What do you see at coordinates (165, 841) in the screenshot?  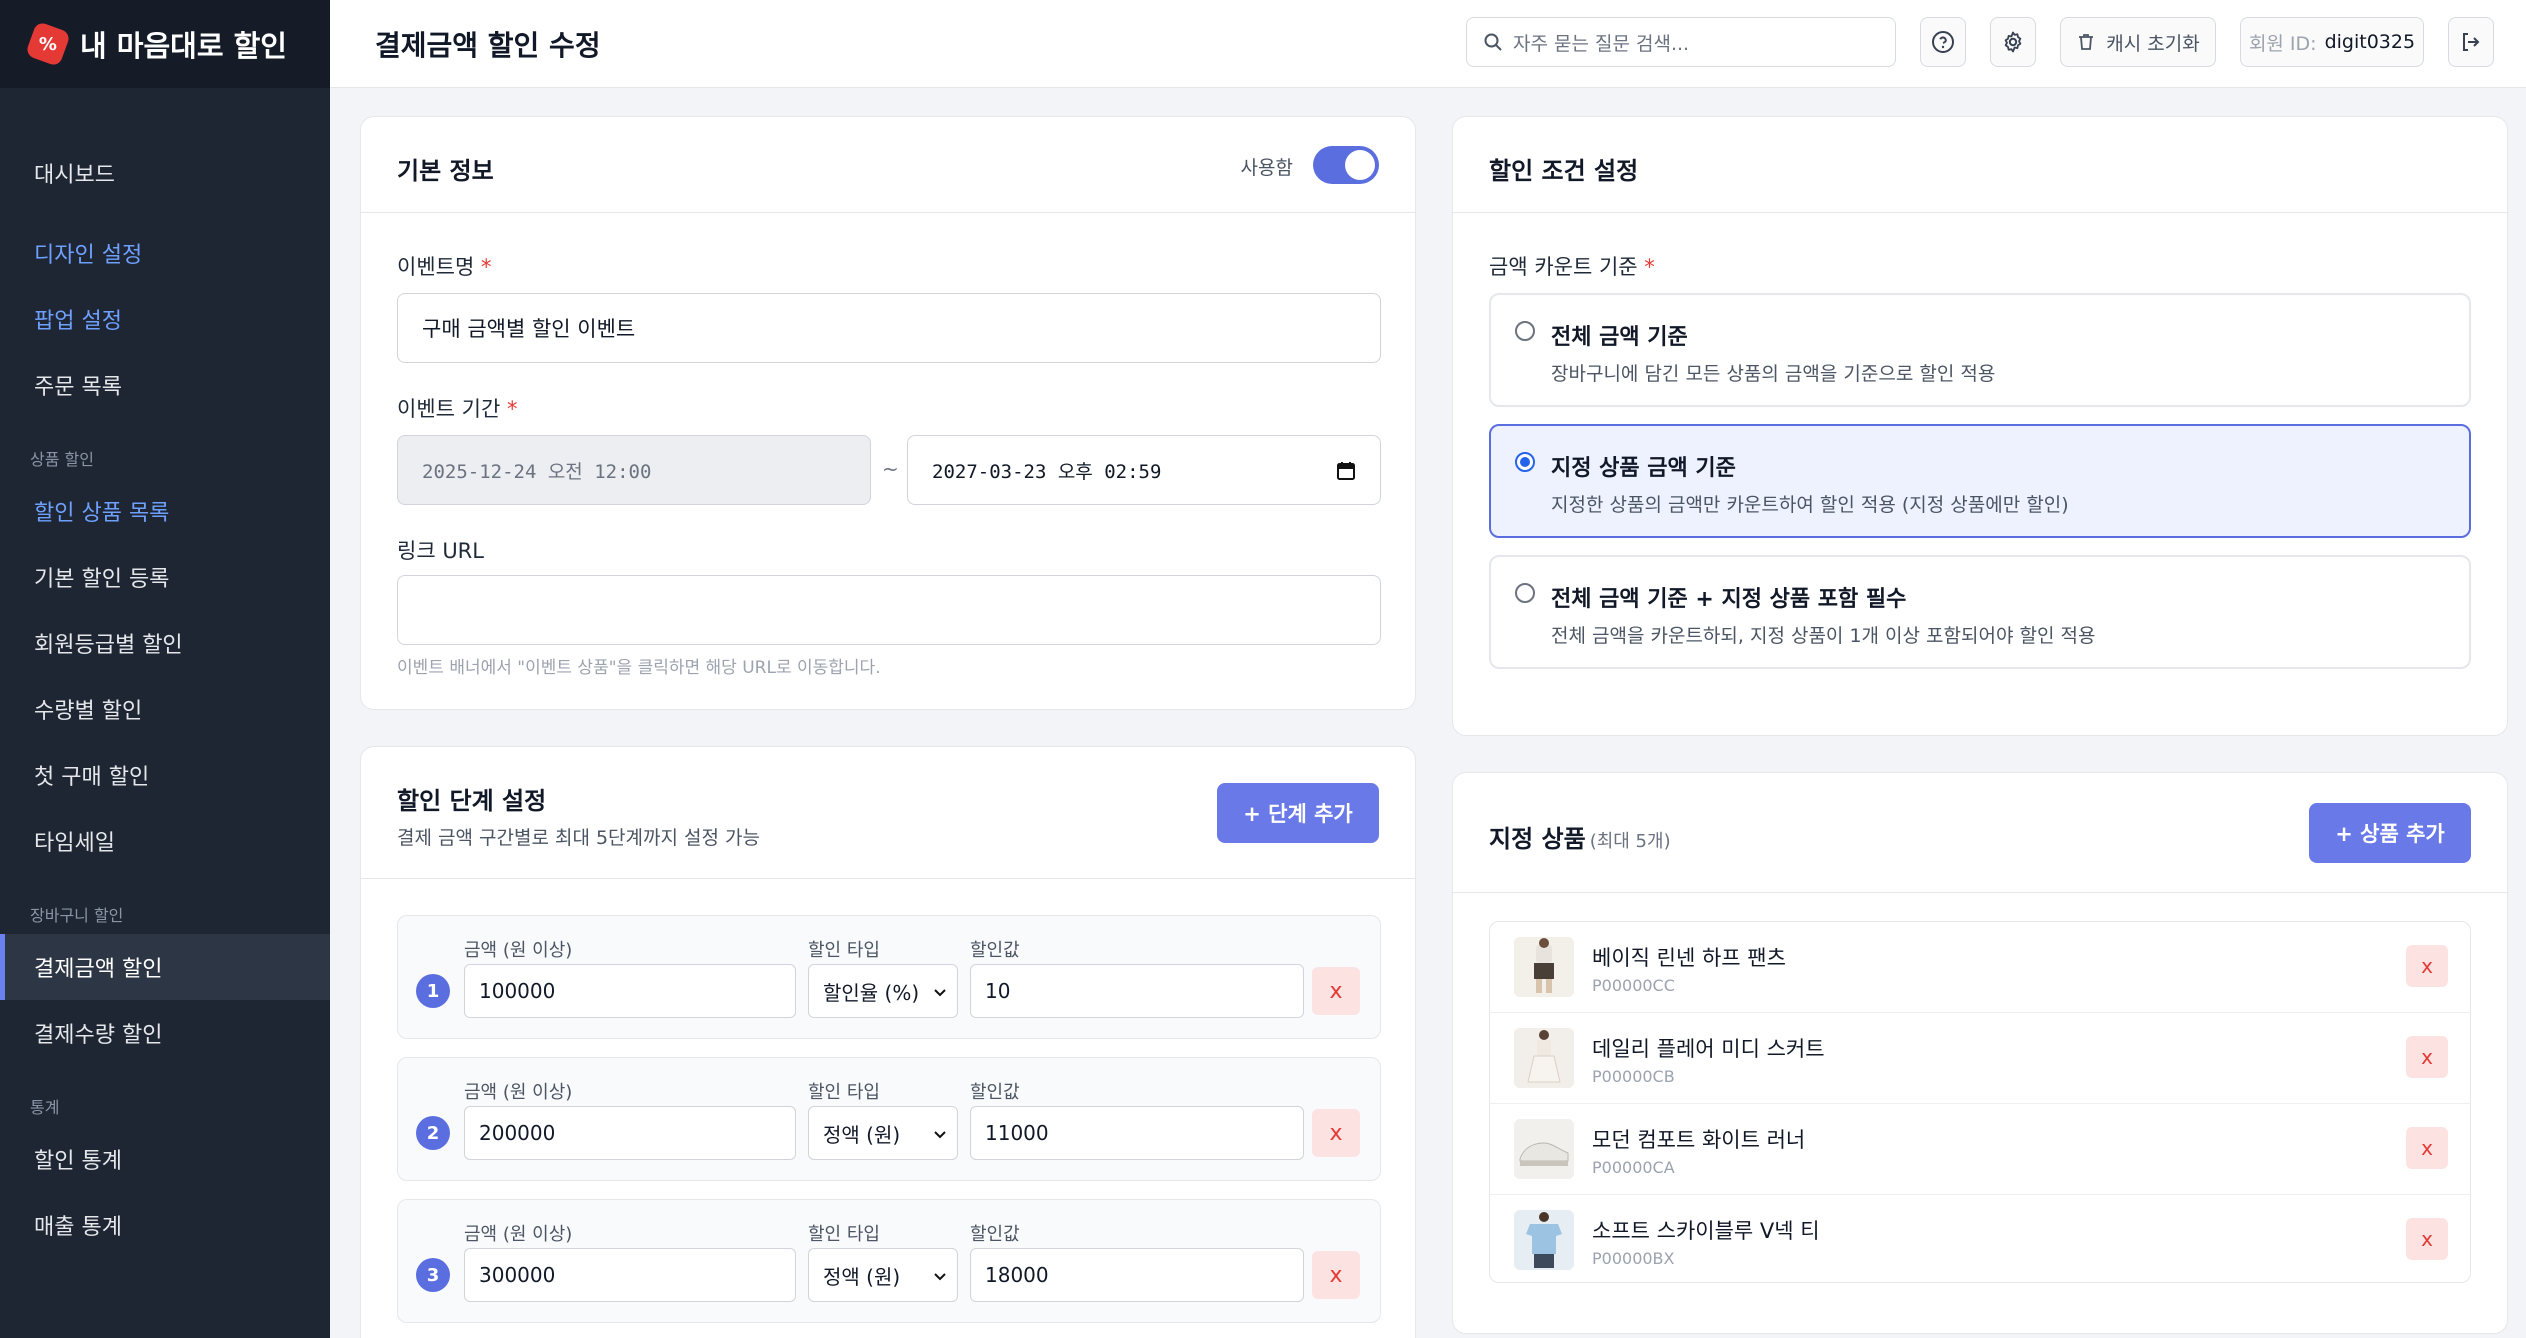 I see `sidebar-item-timesale: 타임세일` at bounding box center [165, 841].